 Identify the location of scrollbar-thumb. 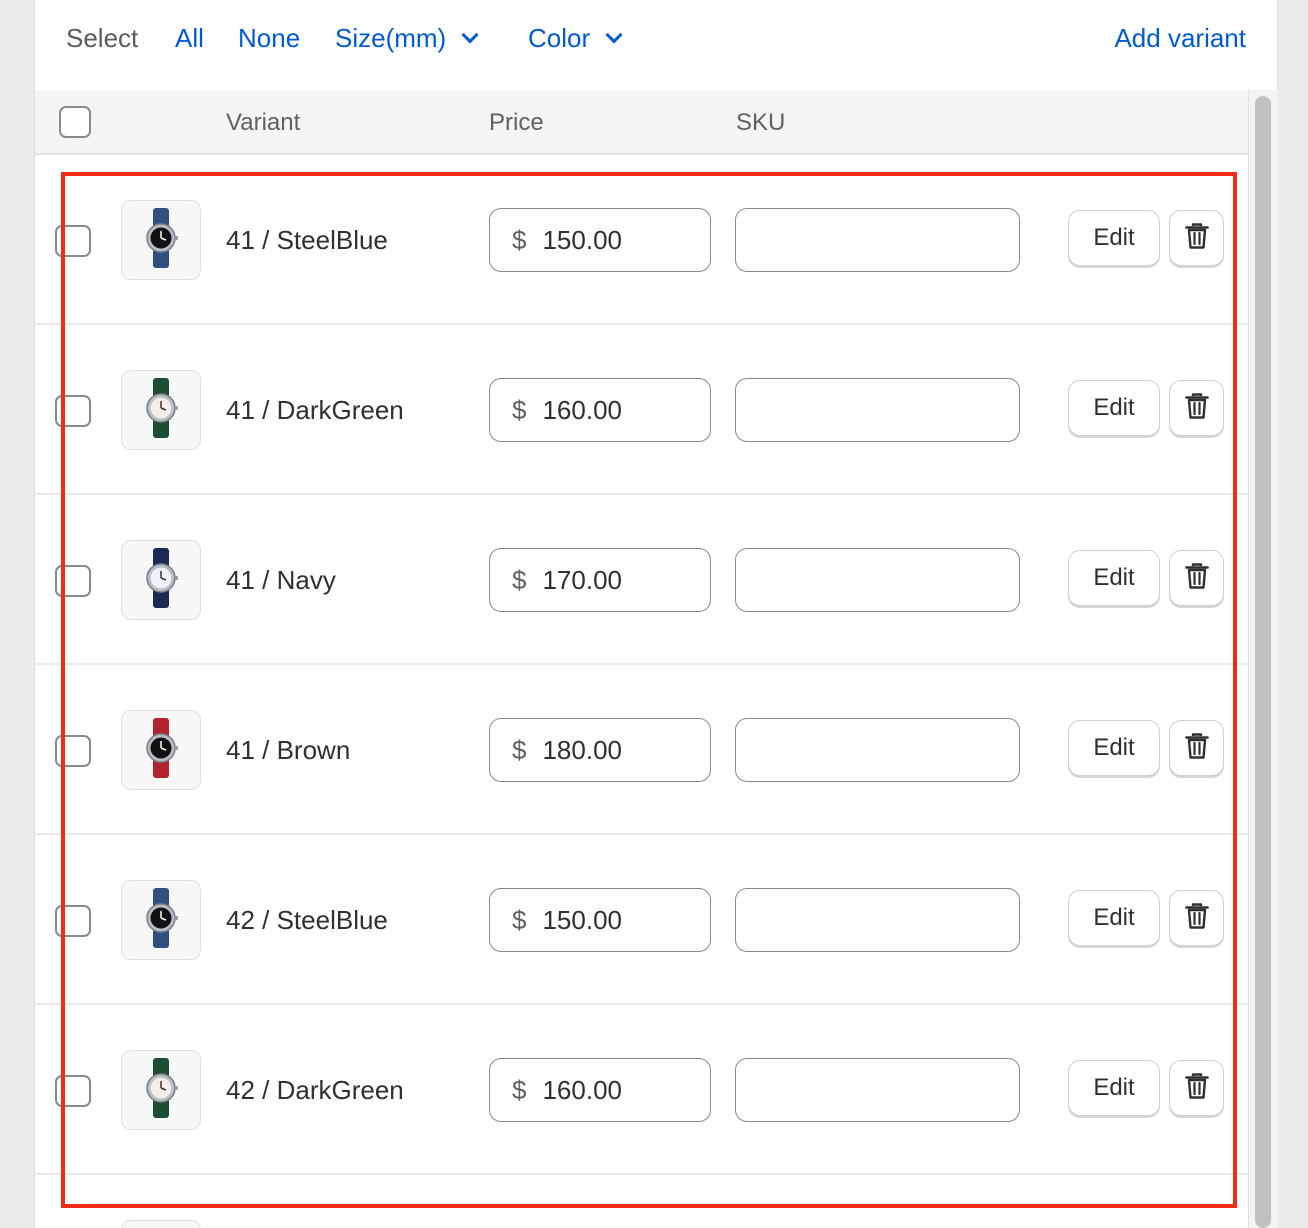
(1263, 662).